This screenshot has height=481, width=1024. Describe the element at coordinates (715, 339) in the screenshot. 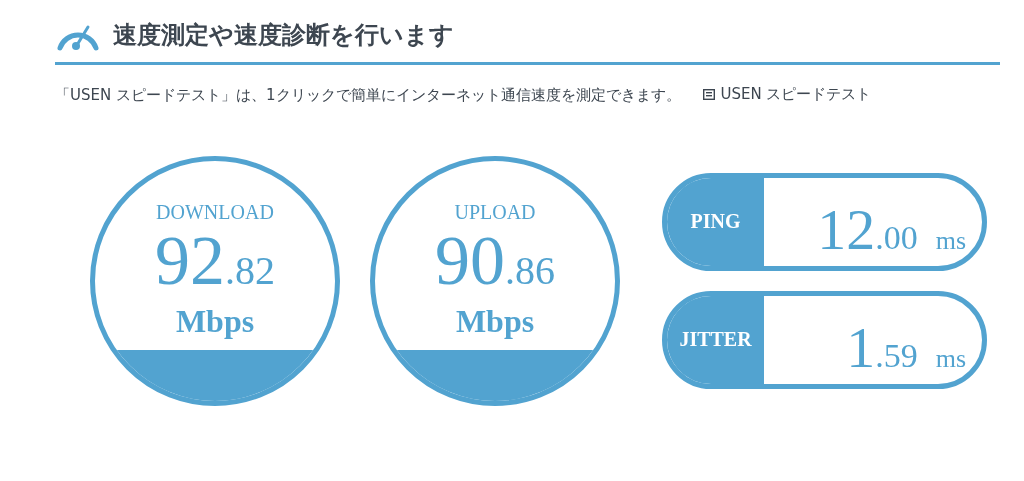

I see `metric-label: JITTER` at that location.